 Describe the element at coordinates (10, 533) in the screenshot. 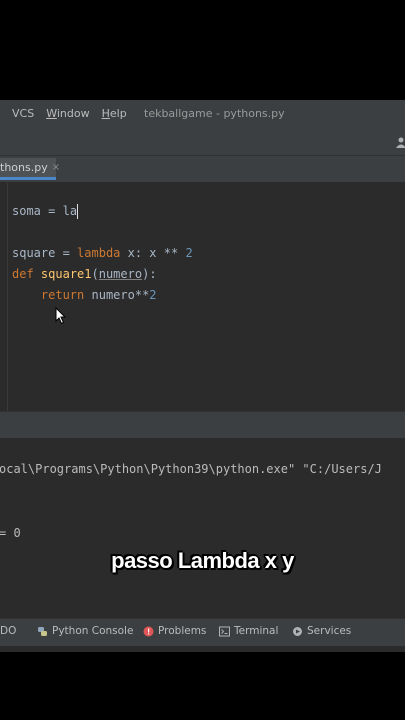

I see `console-output-line: = 0` at that location.